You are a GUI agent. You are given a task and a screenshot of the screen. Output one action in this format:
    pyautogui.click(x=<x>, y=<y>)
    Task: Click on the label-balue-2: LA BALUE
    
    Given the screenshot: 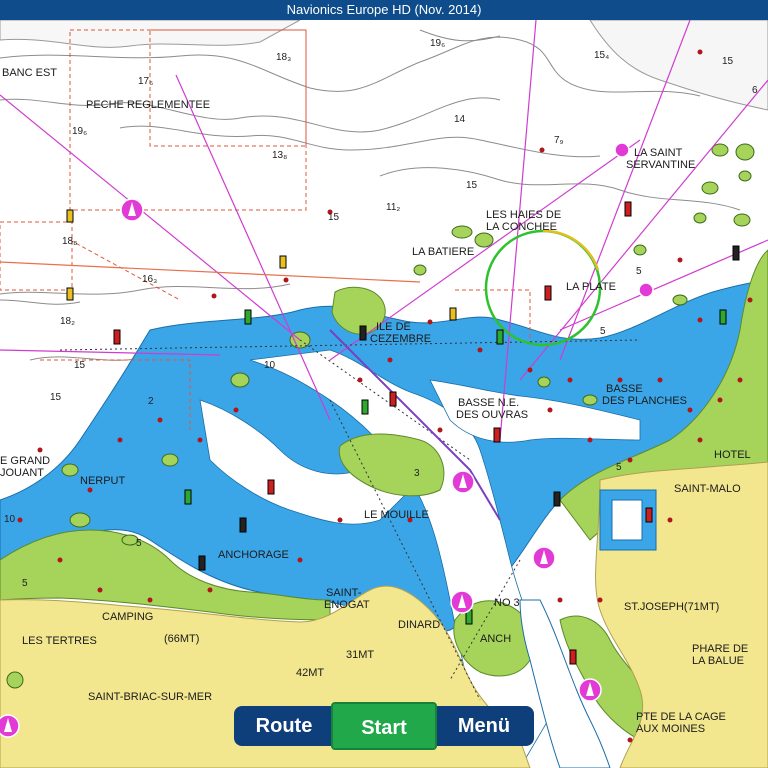 What is the action you would take?
    pyautogui.click(x=718, y=661)
    